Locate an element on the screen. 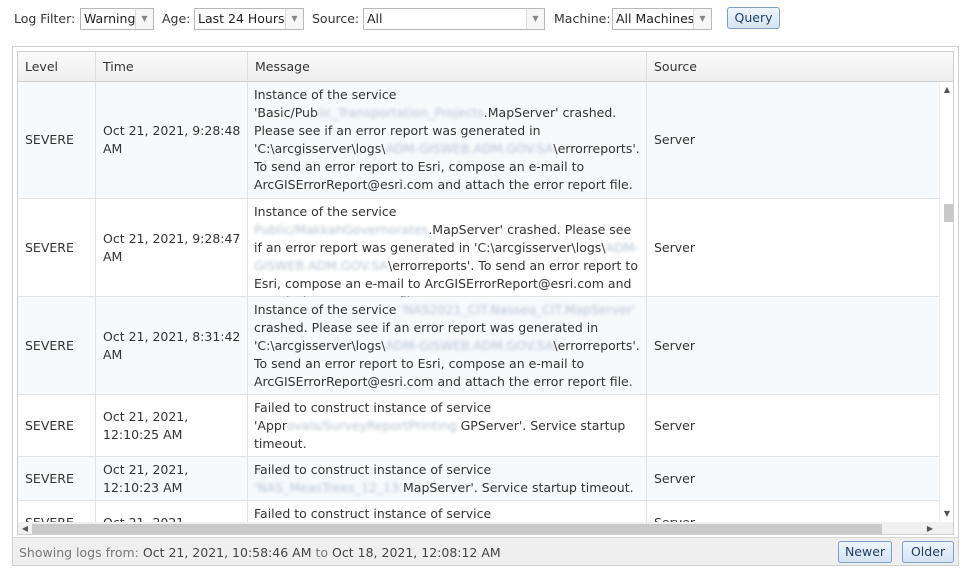  column-header-source: Source is located at coordinates (800, 67).